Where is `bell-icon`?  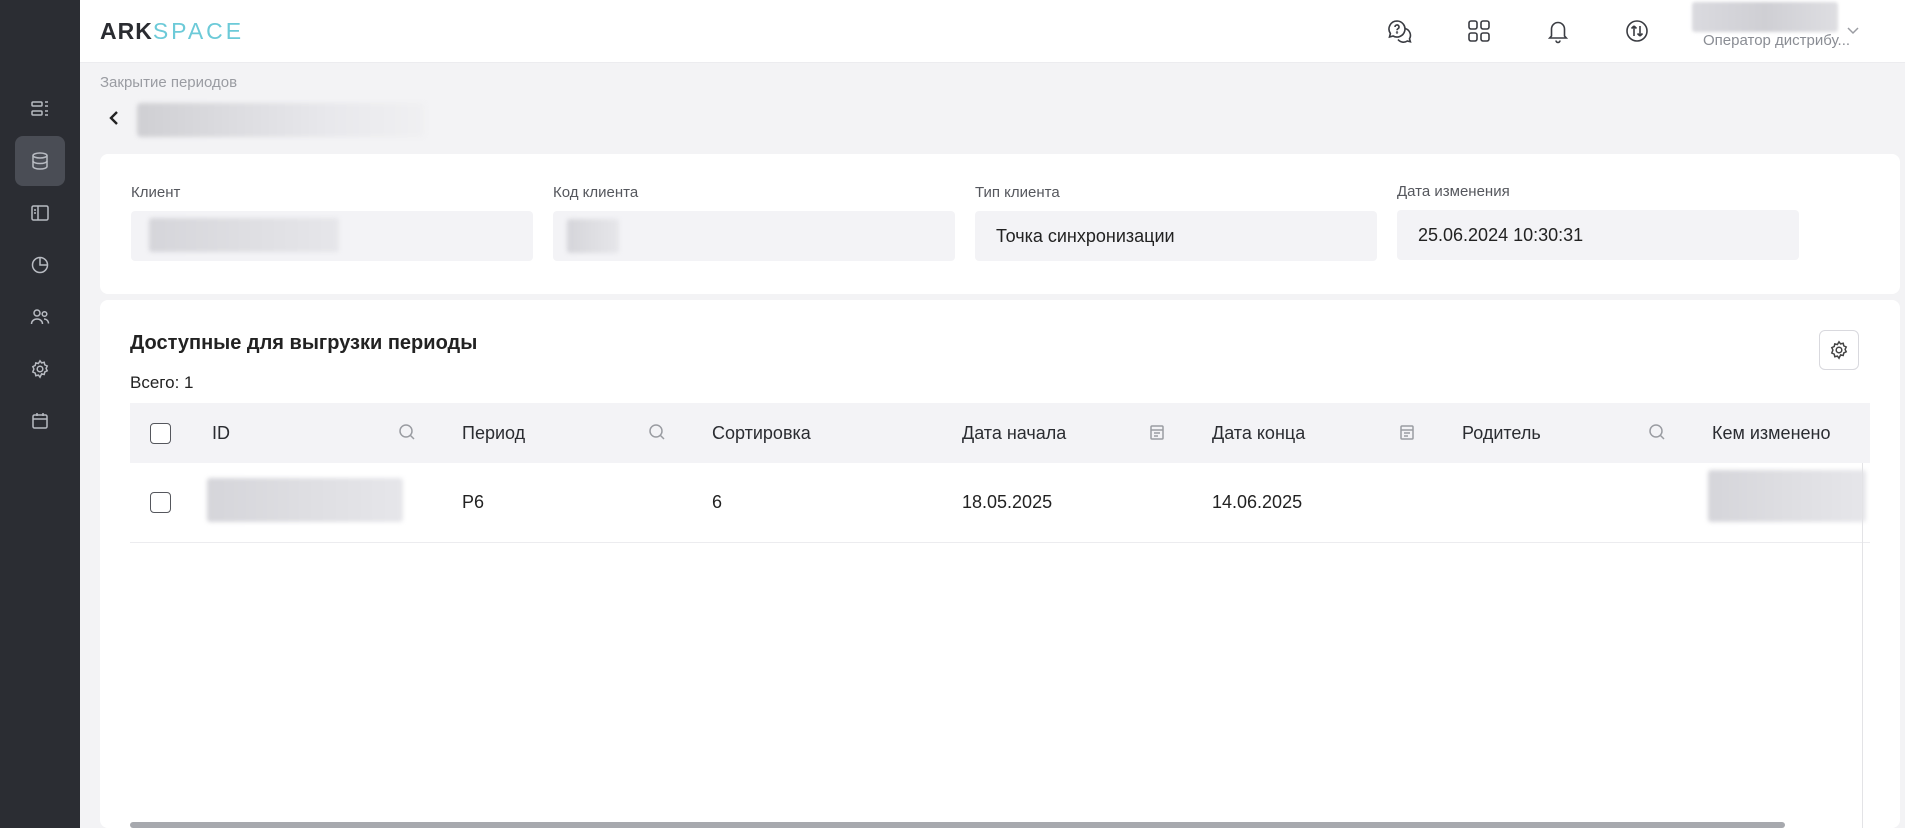 bell-icon is located at coordinates (1558, 32).